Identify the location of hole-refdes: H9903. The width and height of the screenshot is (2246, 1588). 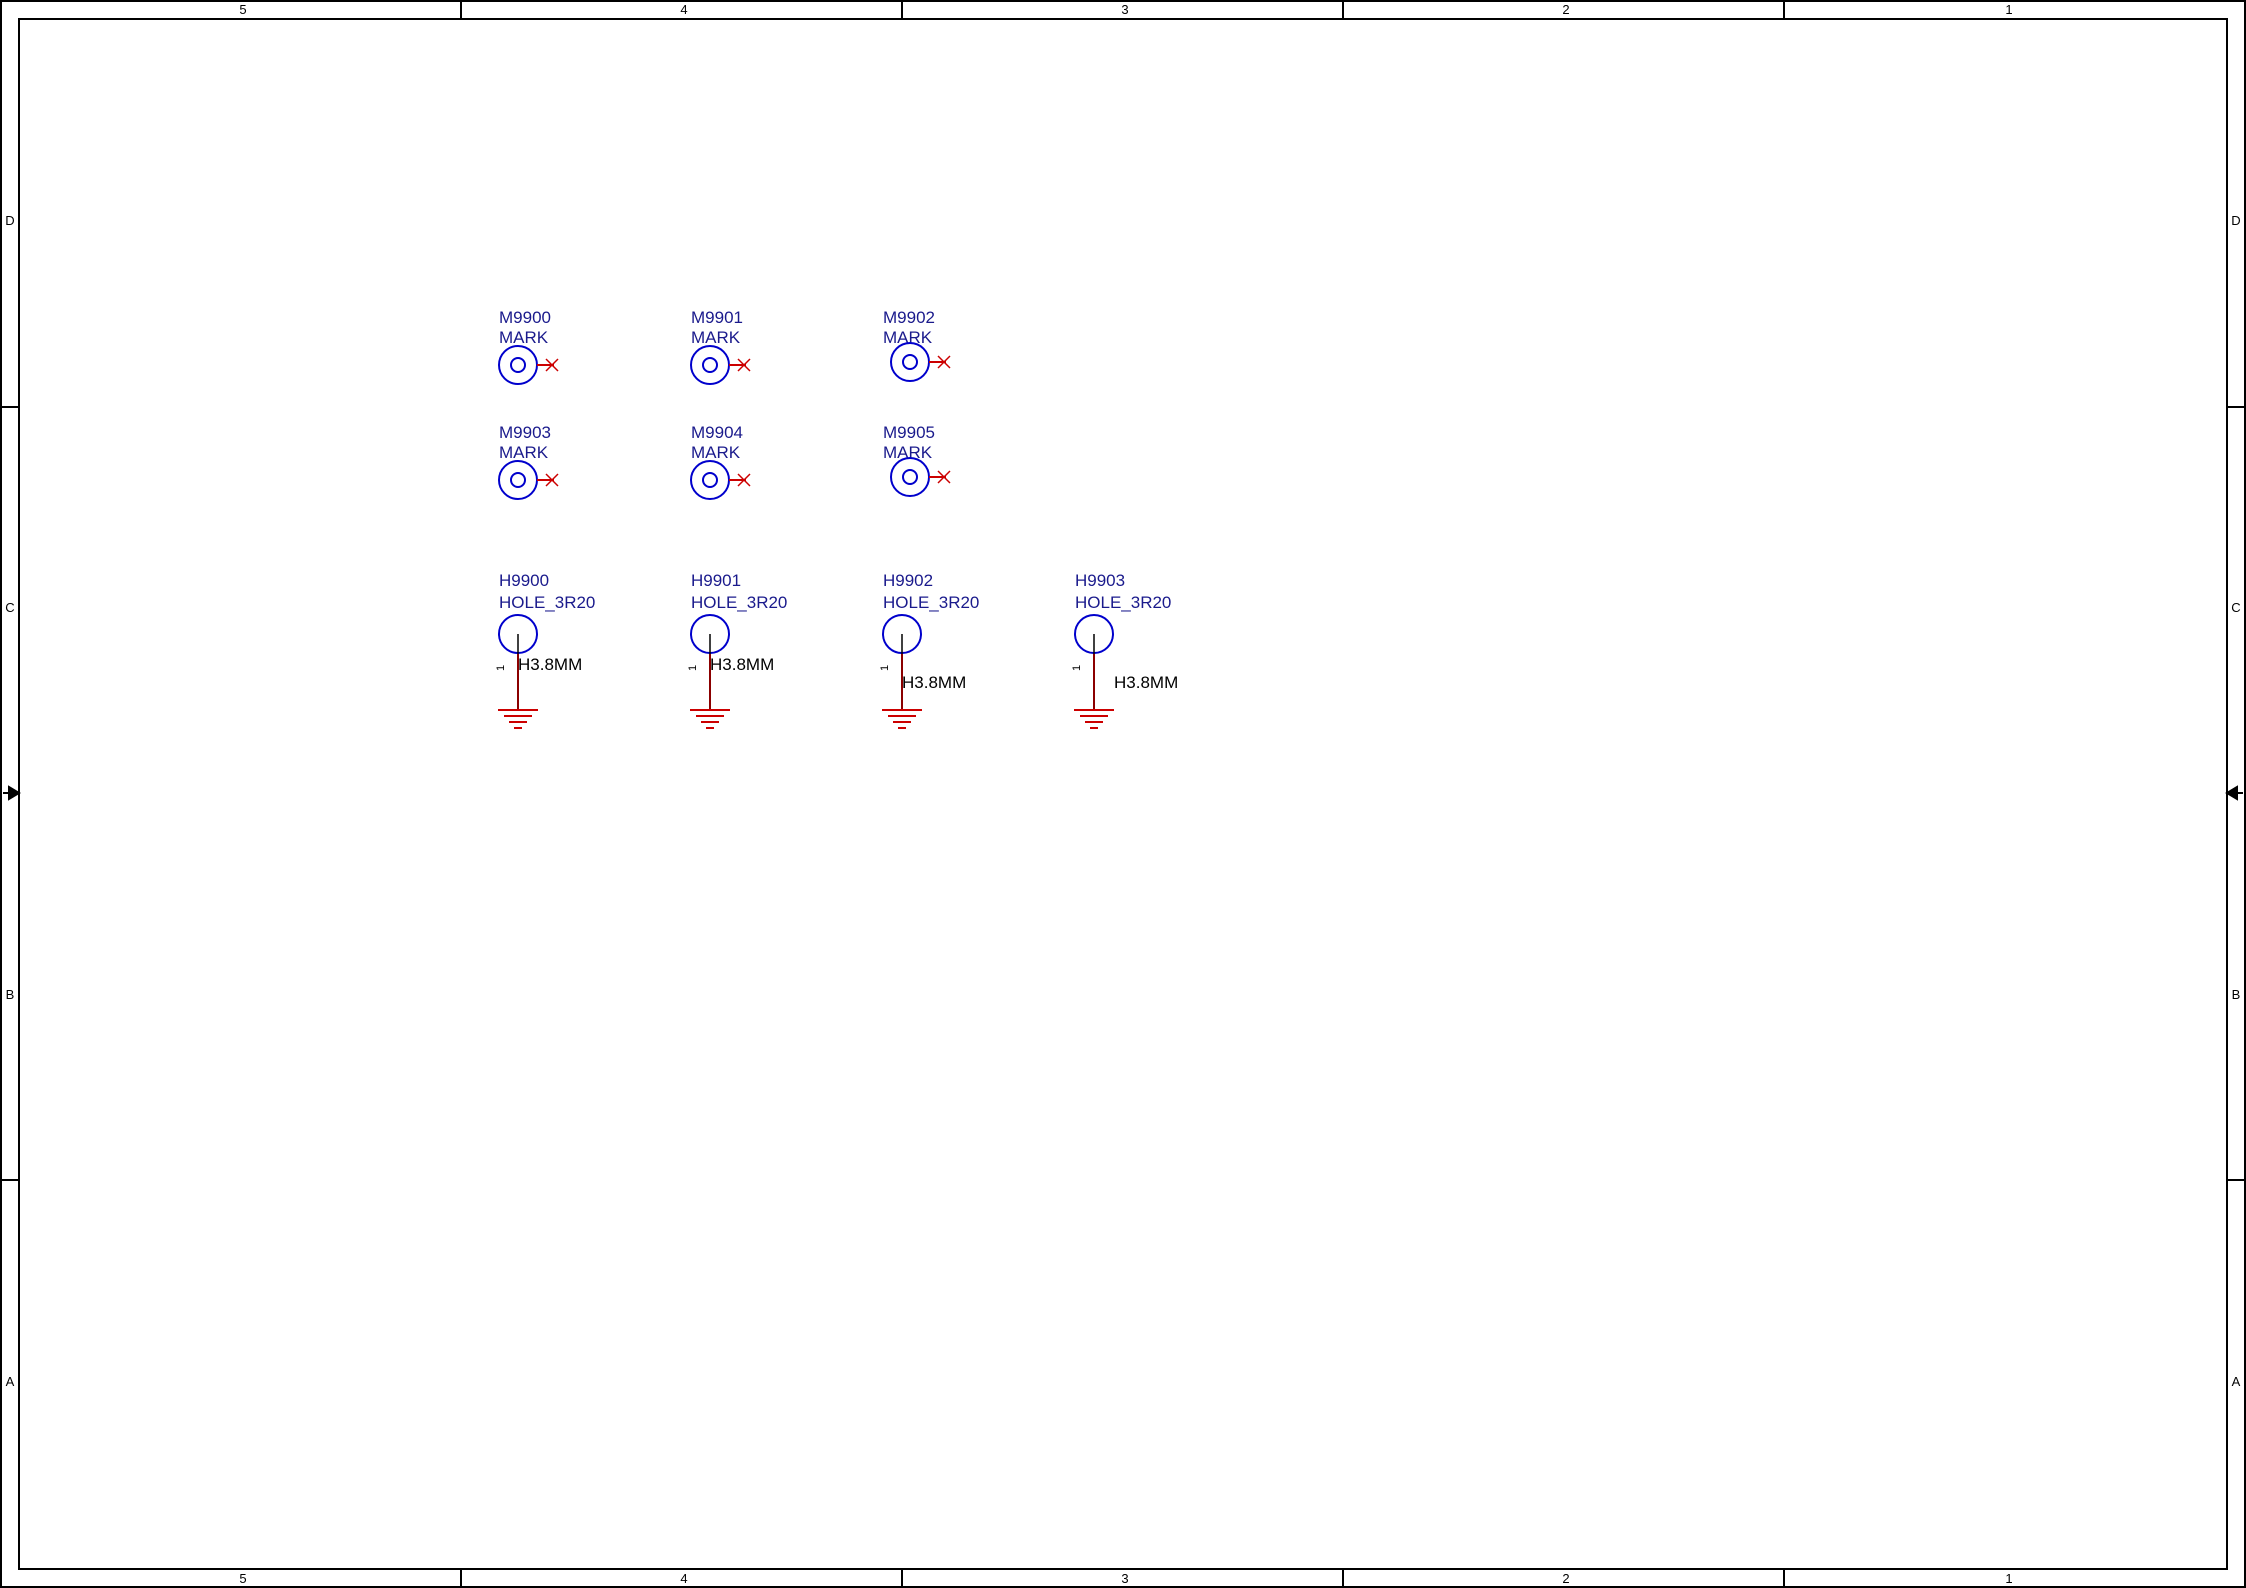
(1100, 580).